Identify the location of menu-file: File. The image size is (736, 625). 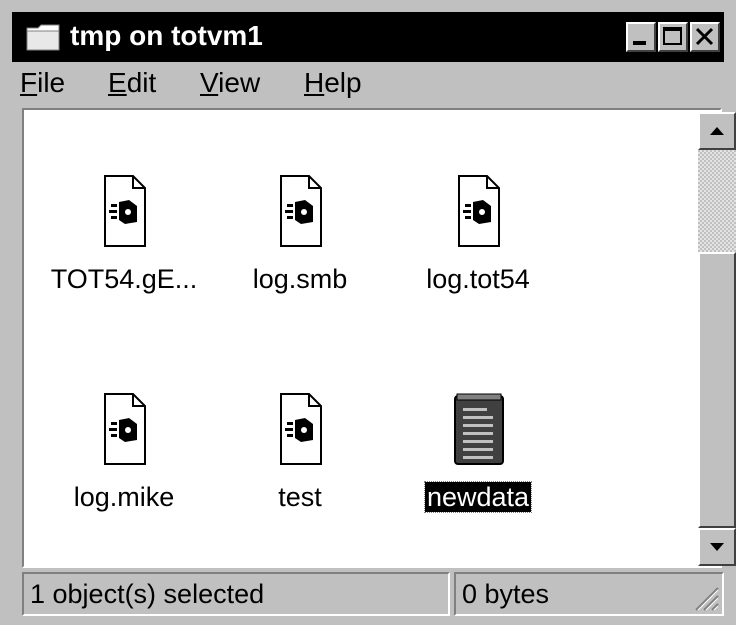
(42, 83).